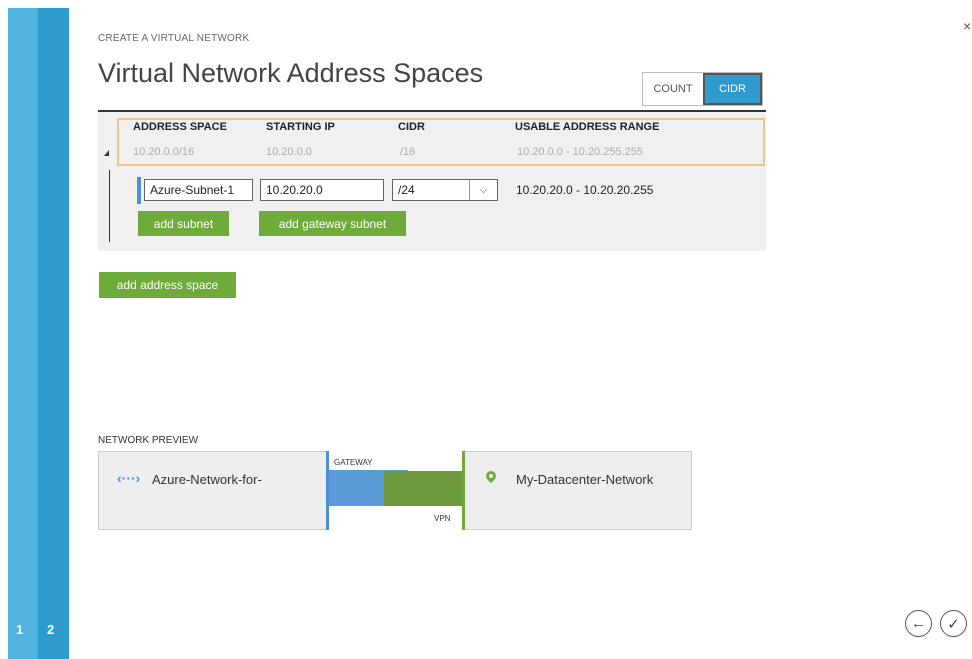  What do you see at coordinates (406, 190) in the screenshot?
I see `subnet-cidr-value: /24` at bounding box center [406, 190].